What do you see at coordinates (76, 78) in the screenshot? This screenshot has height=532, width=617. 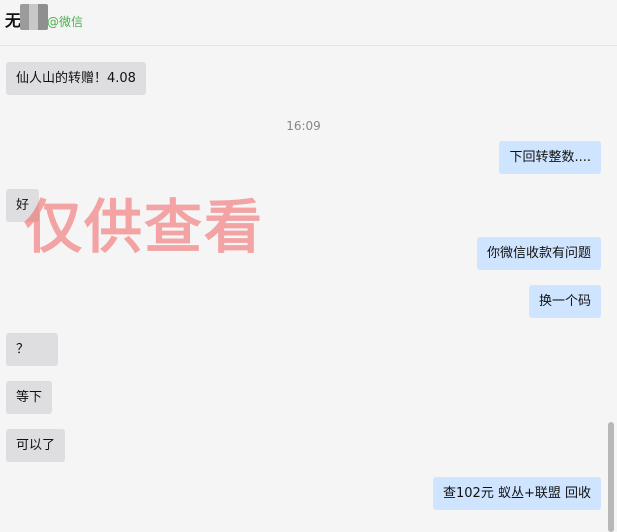 I see `message-bubble-incoming: 仙人山的转赠！4.08` at bounding box center [76, 78].